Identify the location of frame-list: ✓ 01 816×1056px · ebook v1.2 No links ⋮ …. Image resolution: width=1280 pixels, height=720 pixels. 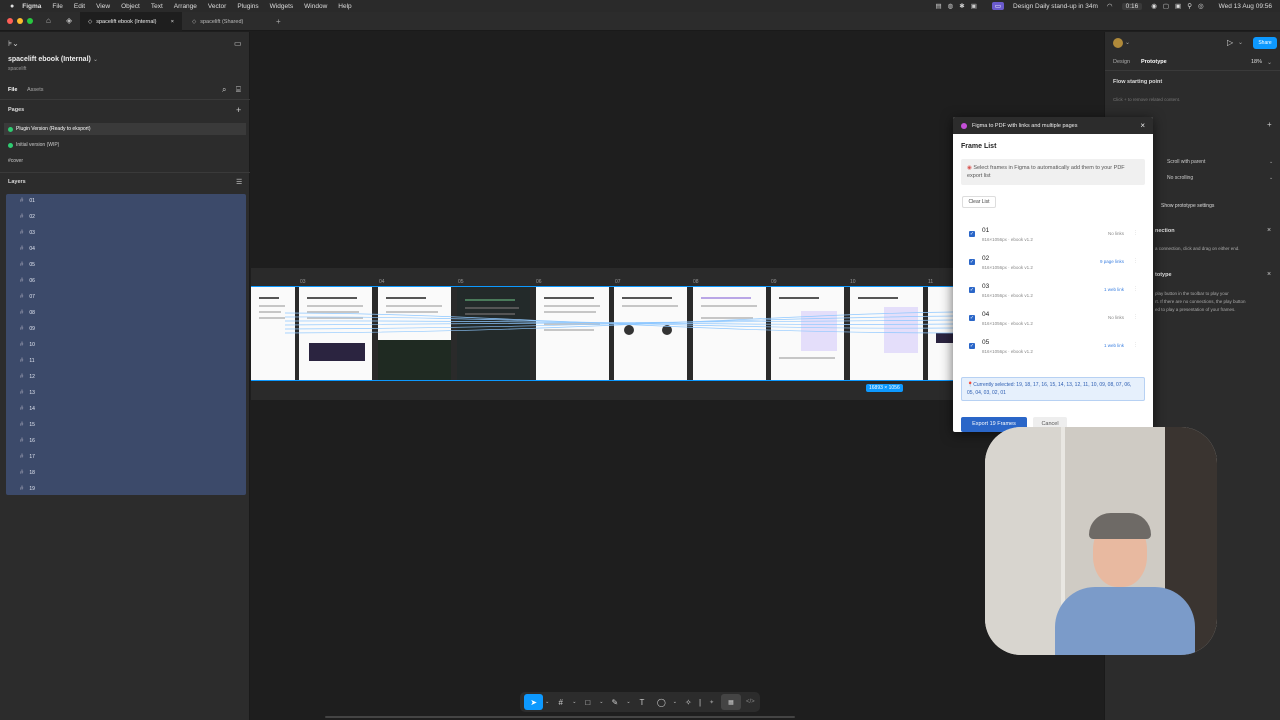
(1053, 292).